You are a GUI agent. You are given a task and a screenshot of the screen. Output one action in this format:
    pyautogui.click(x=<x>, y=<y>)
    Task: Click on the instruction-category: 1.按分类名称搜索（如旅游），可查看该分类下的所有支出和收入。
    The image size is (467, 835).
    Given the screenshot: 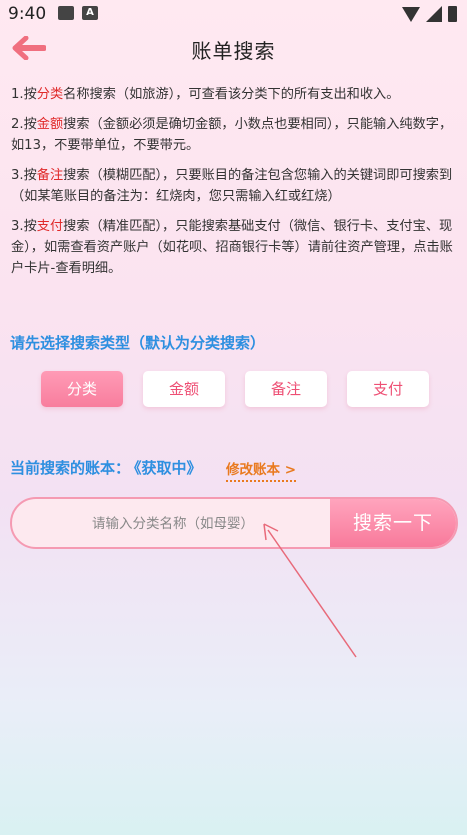 What is the action you would take?
    pyautogui.click(x=205, y=94)
    